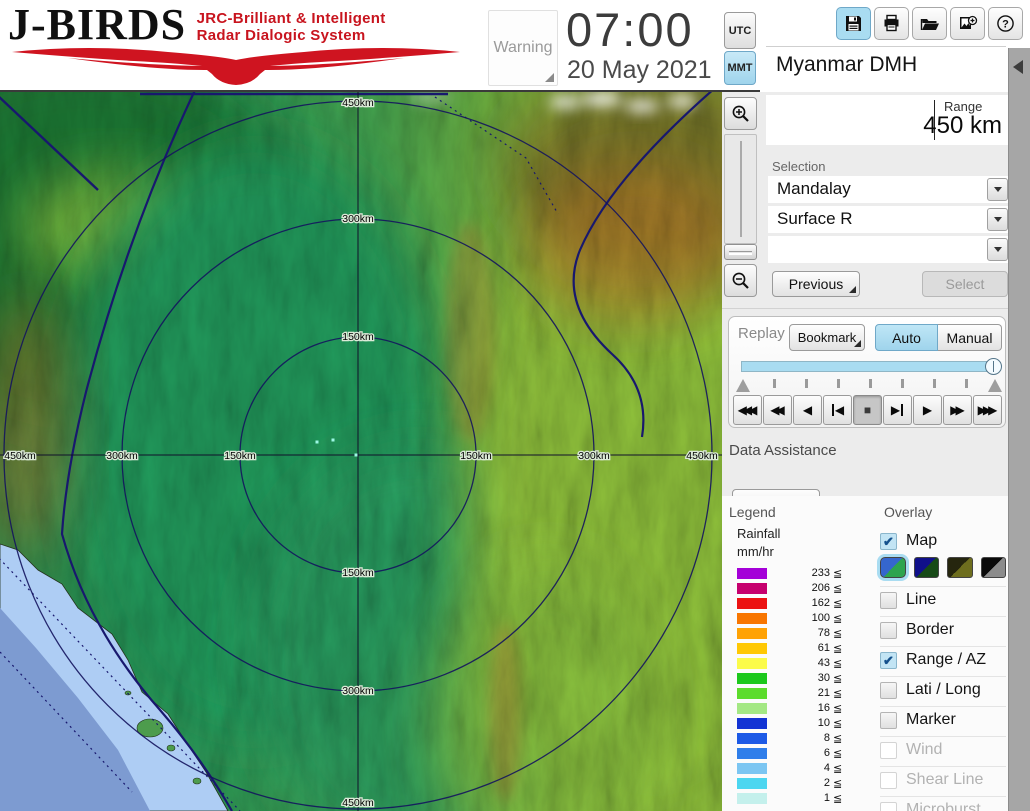 The width and height of the screenshot is (1030, 811). What do you see at coordinates (943, 803) in the screenshot?
I see `overlay-item-microburst: Microburst` at bounding box center [943, 803].